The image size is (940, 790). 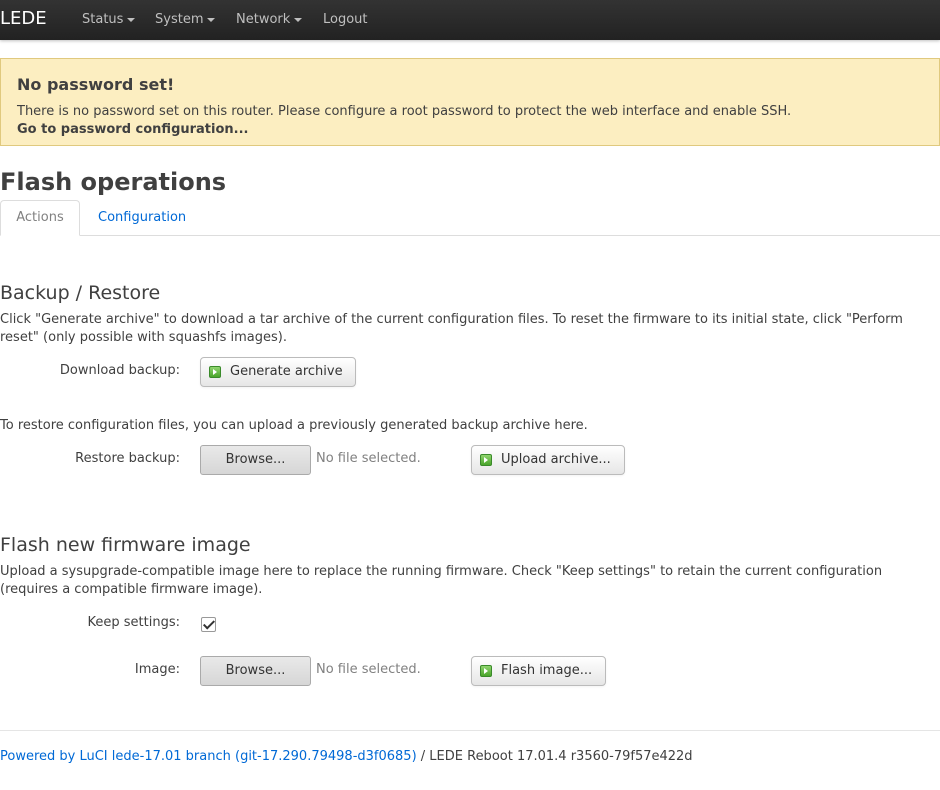 What do you see at coordinates (368, 458) in the screenshot?
I see `restore-file-status: No file selected.` at bounding box center [368, 458].